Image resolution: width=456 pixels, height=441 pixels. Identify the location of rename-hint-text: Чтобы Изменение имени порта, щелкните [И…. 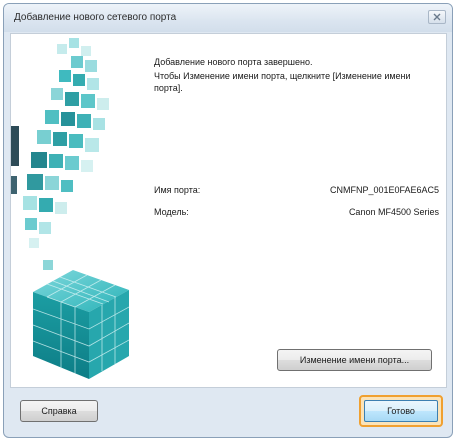
(282, 82).